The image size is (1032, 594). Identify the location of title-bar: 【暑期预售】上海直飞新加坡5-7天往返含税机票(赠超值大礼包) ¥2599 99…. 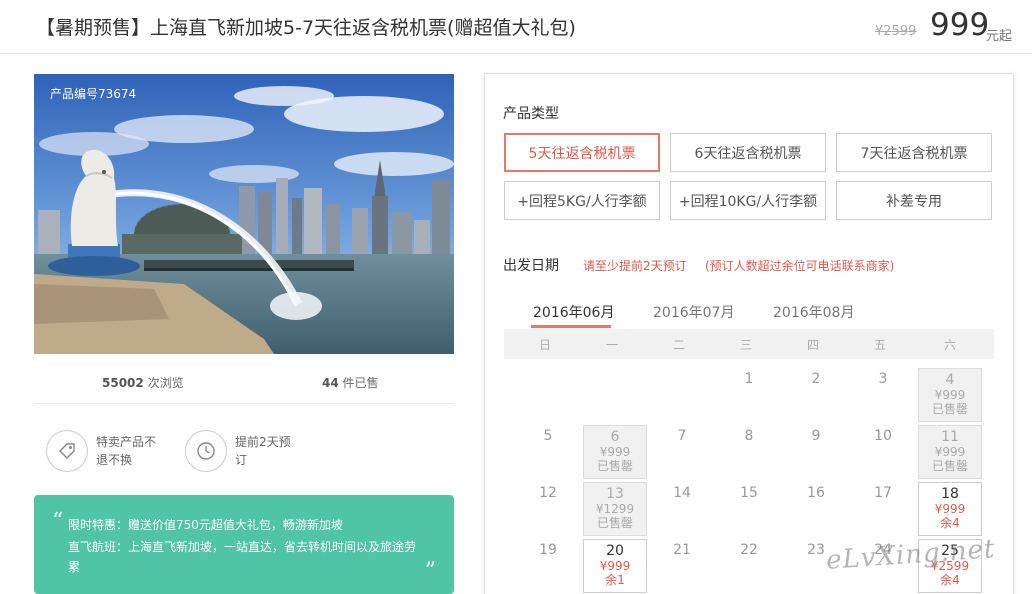
(516, 27).